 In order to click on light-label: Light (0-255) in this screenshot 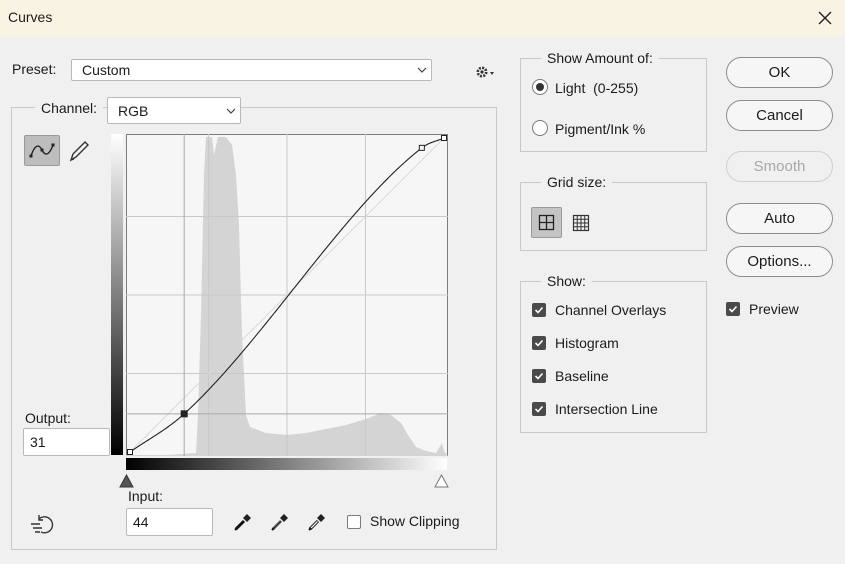, I will do `click(597, 88)`.